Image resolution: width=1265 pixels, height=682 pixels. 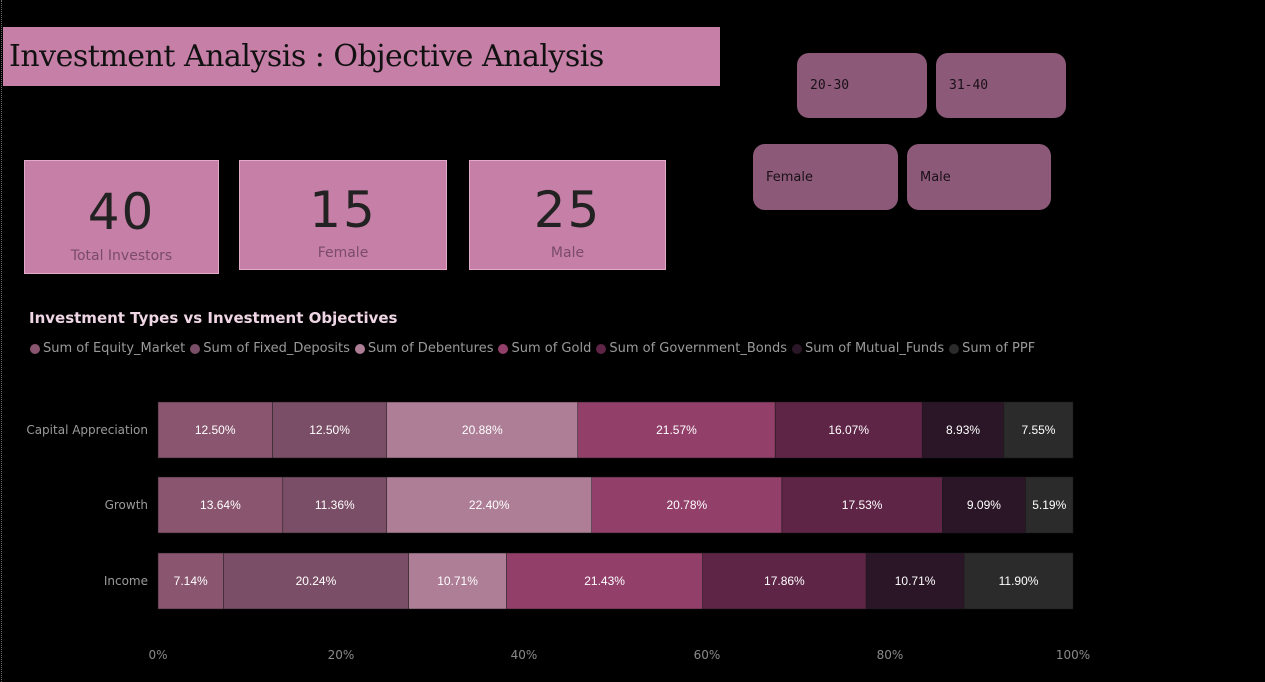 I want to click on data-label: 9.09%, so click(x=984, y=505).